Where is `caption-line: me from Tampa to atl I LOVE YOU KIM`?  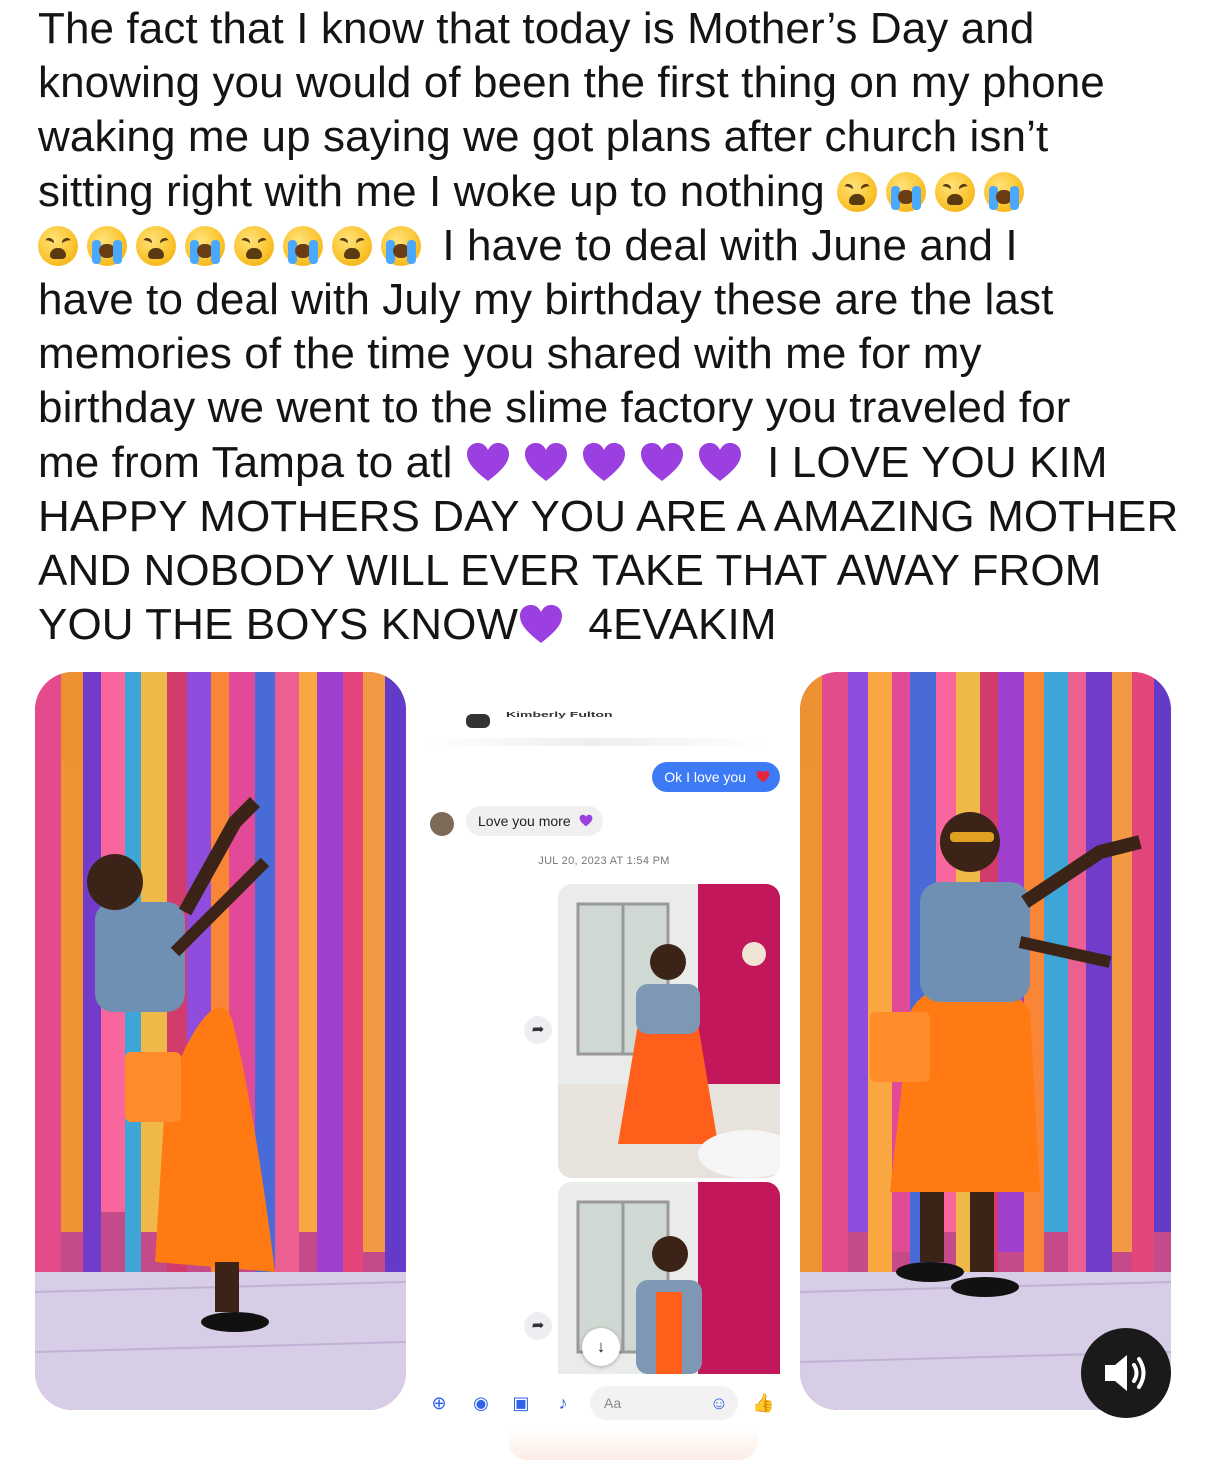 caption-line: me from Tampa to atl I LOVE YOU KIM is located at coordinates (605, 463).